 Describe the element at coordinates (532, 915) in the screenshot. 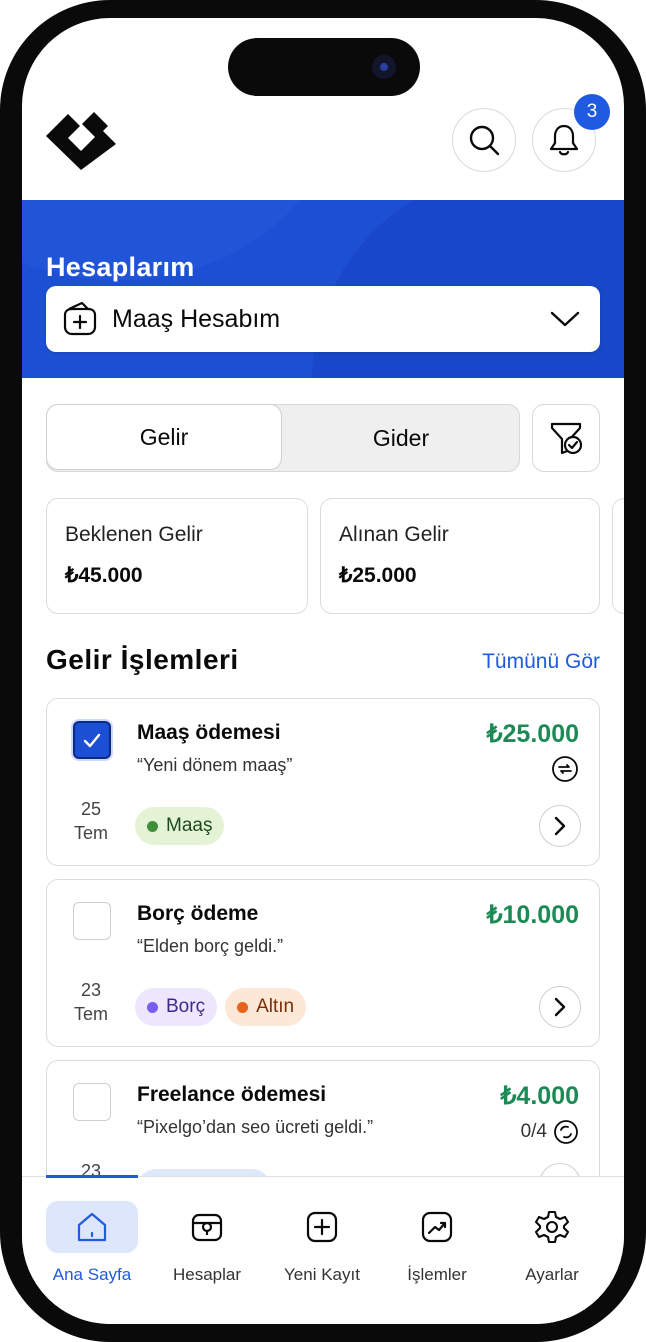

I see `transaction-amount: ₺10.000` at that location.